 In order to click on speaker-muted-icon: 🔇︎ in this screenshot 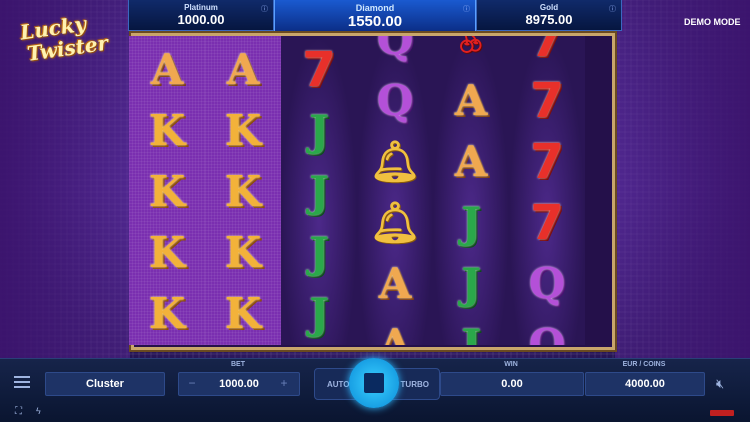, I will do `click(720, 384)`.